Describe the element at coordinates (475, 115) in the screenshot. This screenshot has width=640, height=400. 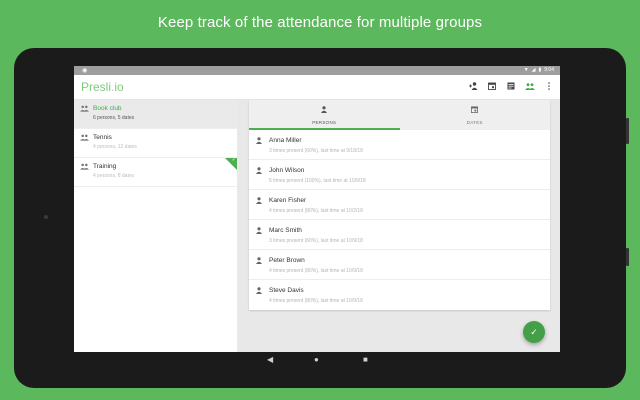
I see `tab-dates: DATES` at that location.